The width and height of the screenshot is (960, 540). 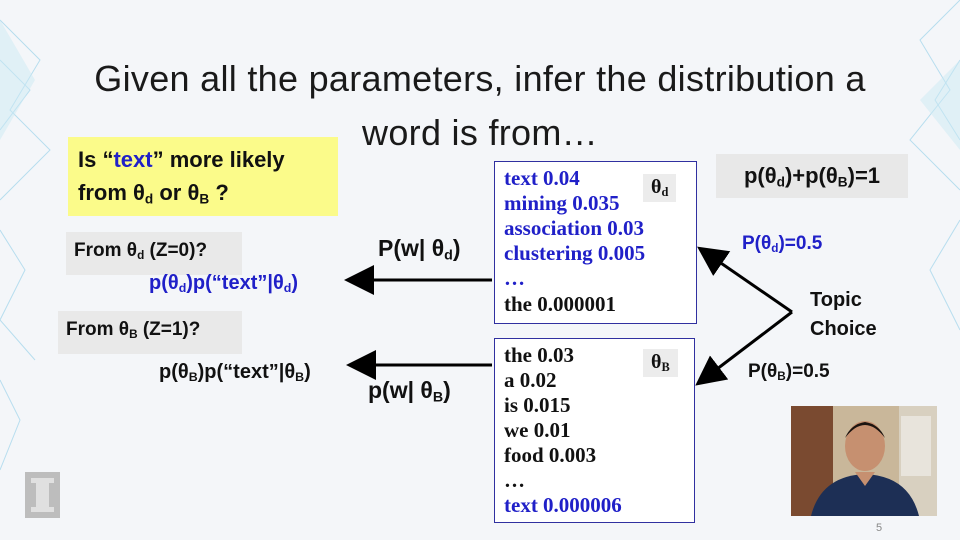 I want to click on theta-d-row: clustering 0.005, so click(x=575, y=253).